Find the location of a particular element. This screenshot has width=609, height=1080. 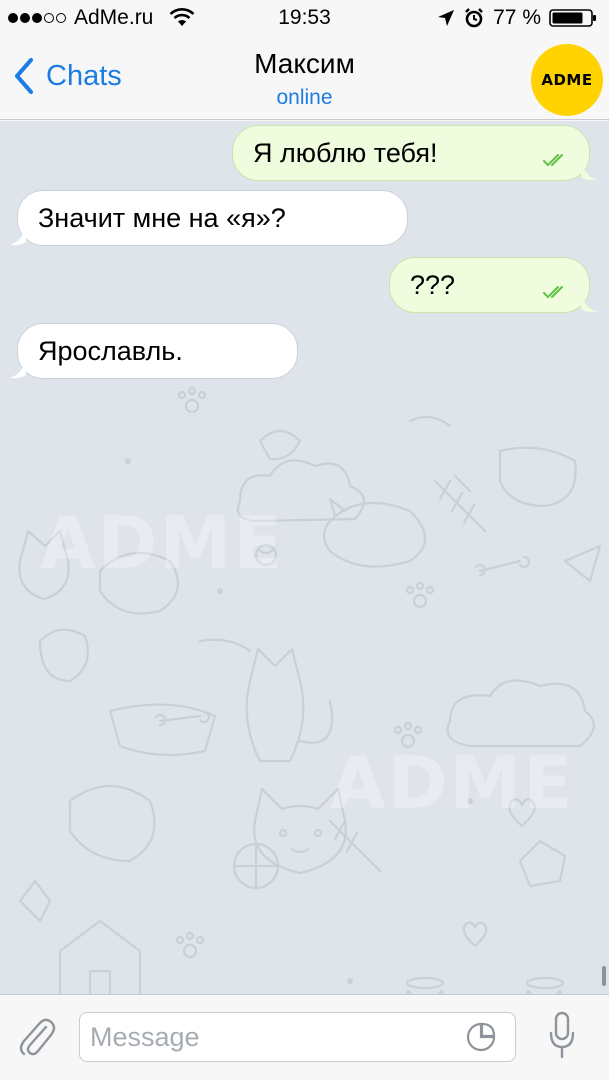

sticker-icon is located at coordinates (481, 1037).